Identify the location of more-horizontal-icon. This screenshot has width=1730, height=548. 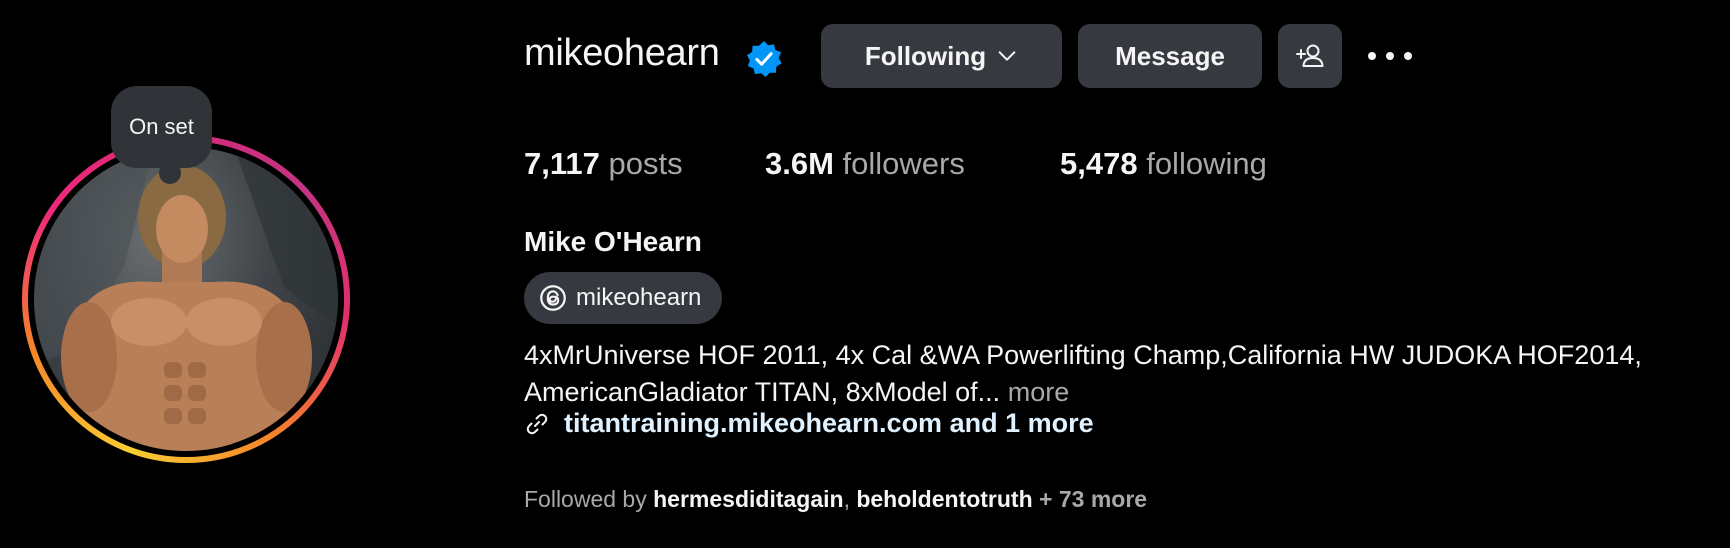
(1372, 56).